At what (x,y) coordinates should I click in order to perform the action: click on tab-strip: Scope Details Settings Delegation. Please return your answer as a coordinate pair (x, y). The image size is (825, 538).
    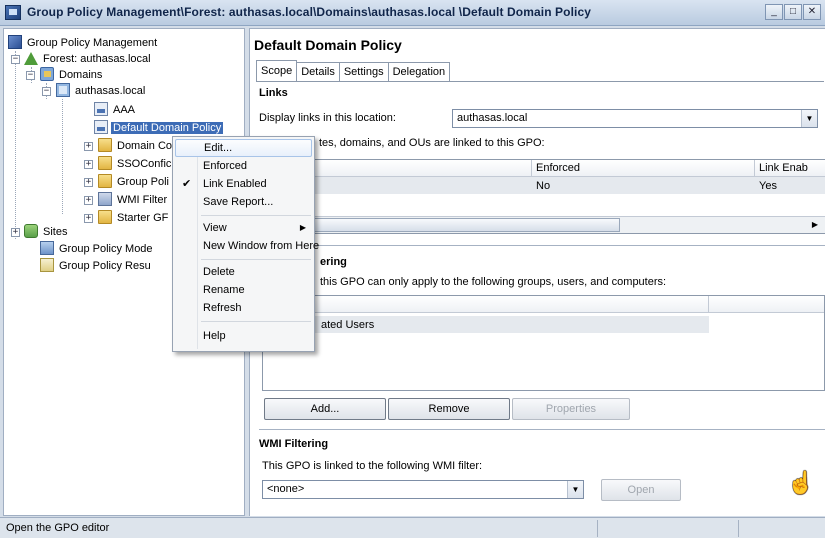
    Looking at the image, I should click on (353, 71).